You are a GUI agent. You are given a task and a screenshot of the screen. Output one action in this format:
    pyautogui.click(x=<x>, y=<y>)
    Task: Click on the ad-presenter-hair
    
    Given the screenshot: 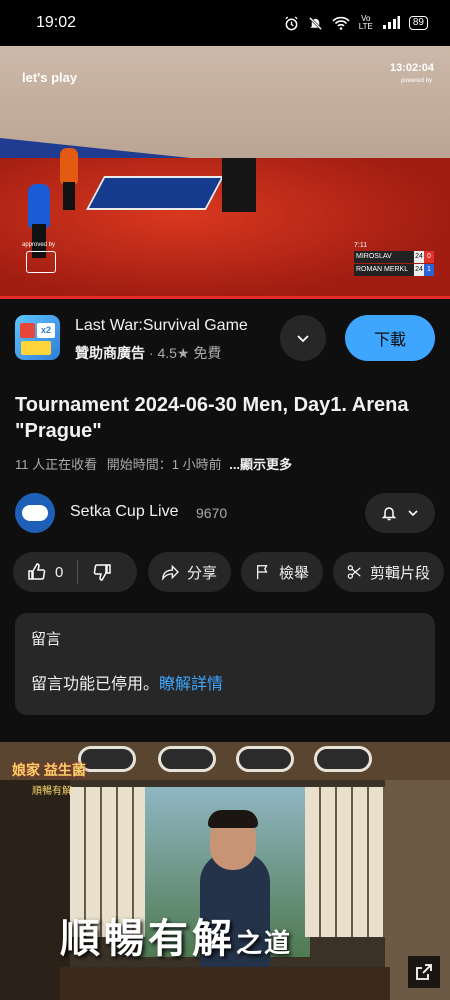 What is the action you would take?
    pyautogui.click(x=233, y=819)
    